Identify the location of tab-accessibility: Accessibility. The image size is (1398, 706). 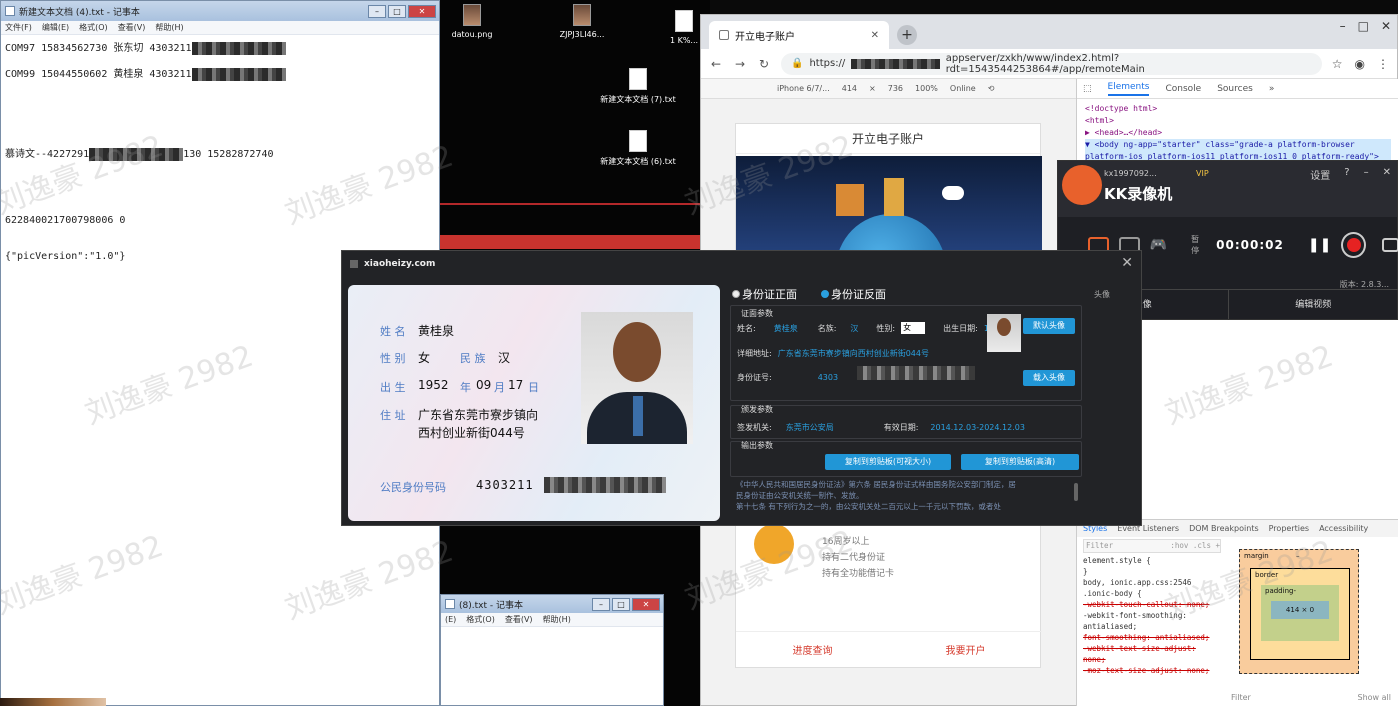
(1343, 528).